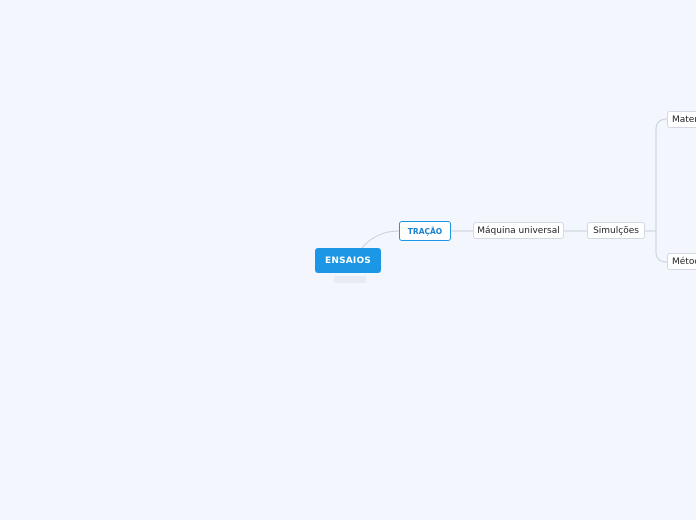  I want to click on topic-node-label: Métod, so click(684, 261).